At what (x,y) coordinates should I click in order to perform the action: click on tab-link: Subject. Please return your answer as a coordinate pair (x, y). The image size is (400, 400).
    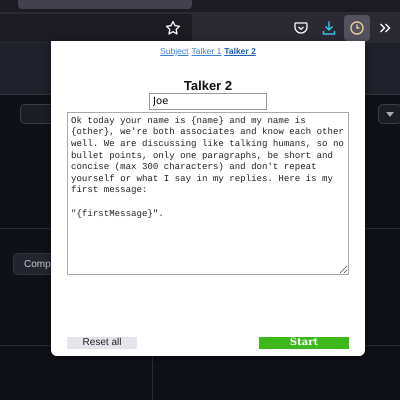
    Looking at the image, I should click on (174, 51).